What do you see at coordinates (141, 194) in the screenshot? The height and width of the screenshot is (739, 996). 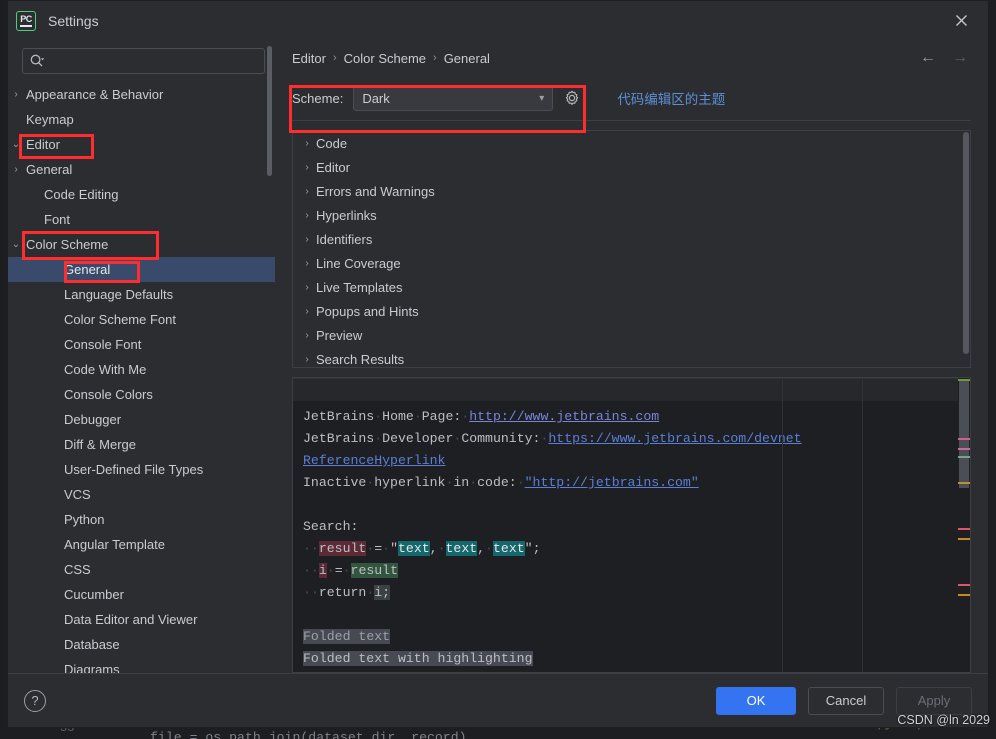 I see `sidebar-item-code-editing: Code Editing` at bounding box center [141, 194].